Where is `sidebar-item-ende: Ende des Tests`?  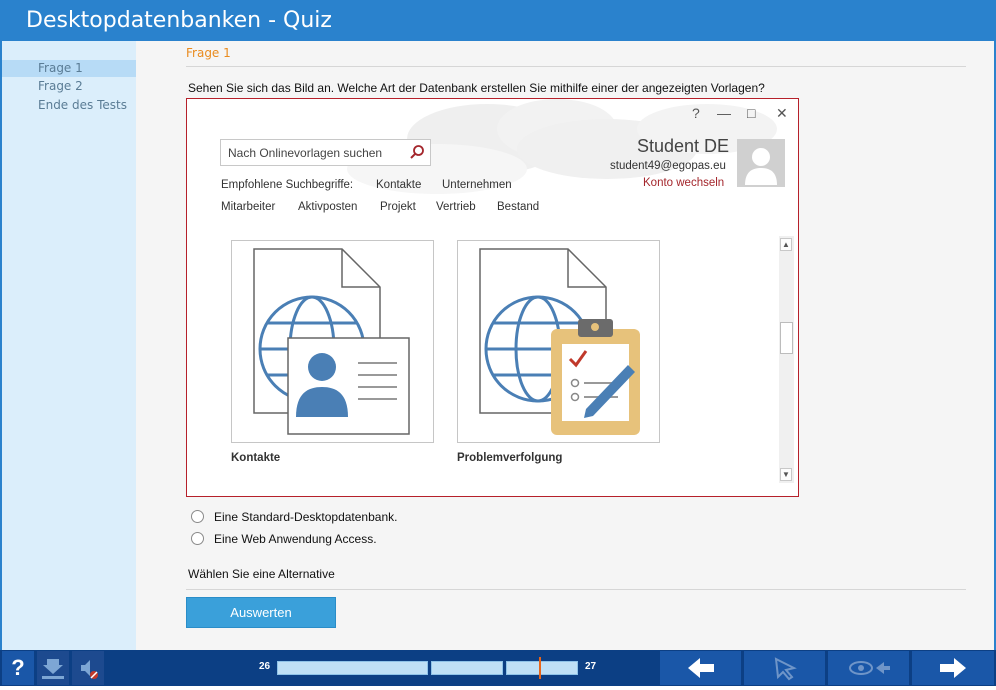
sidebar-item-ende: Ende des Tests is located at coordinates (69, 105).